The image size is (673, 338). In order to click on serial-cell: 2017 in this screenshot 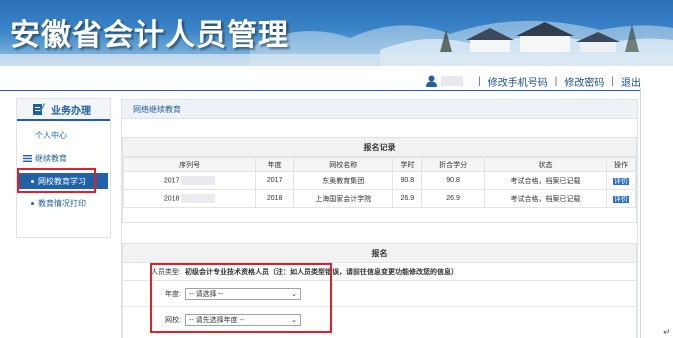, I will do `click(171, 181)`.